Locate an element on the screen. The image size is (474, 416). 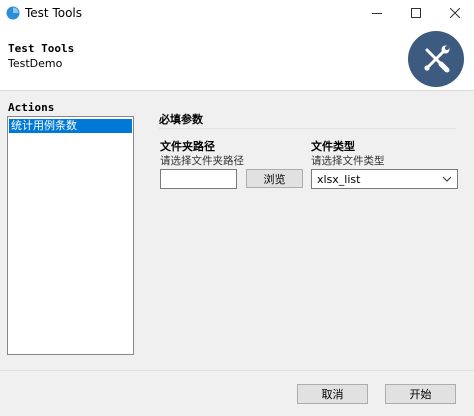
title-bar: Test Tools is located at coordinates (237, 13).